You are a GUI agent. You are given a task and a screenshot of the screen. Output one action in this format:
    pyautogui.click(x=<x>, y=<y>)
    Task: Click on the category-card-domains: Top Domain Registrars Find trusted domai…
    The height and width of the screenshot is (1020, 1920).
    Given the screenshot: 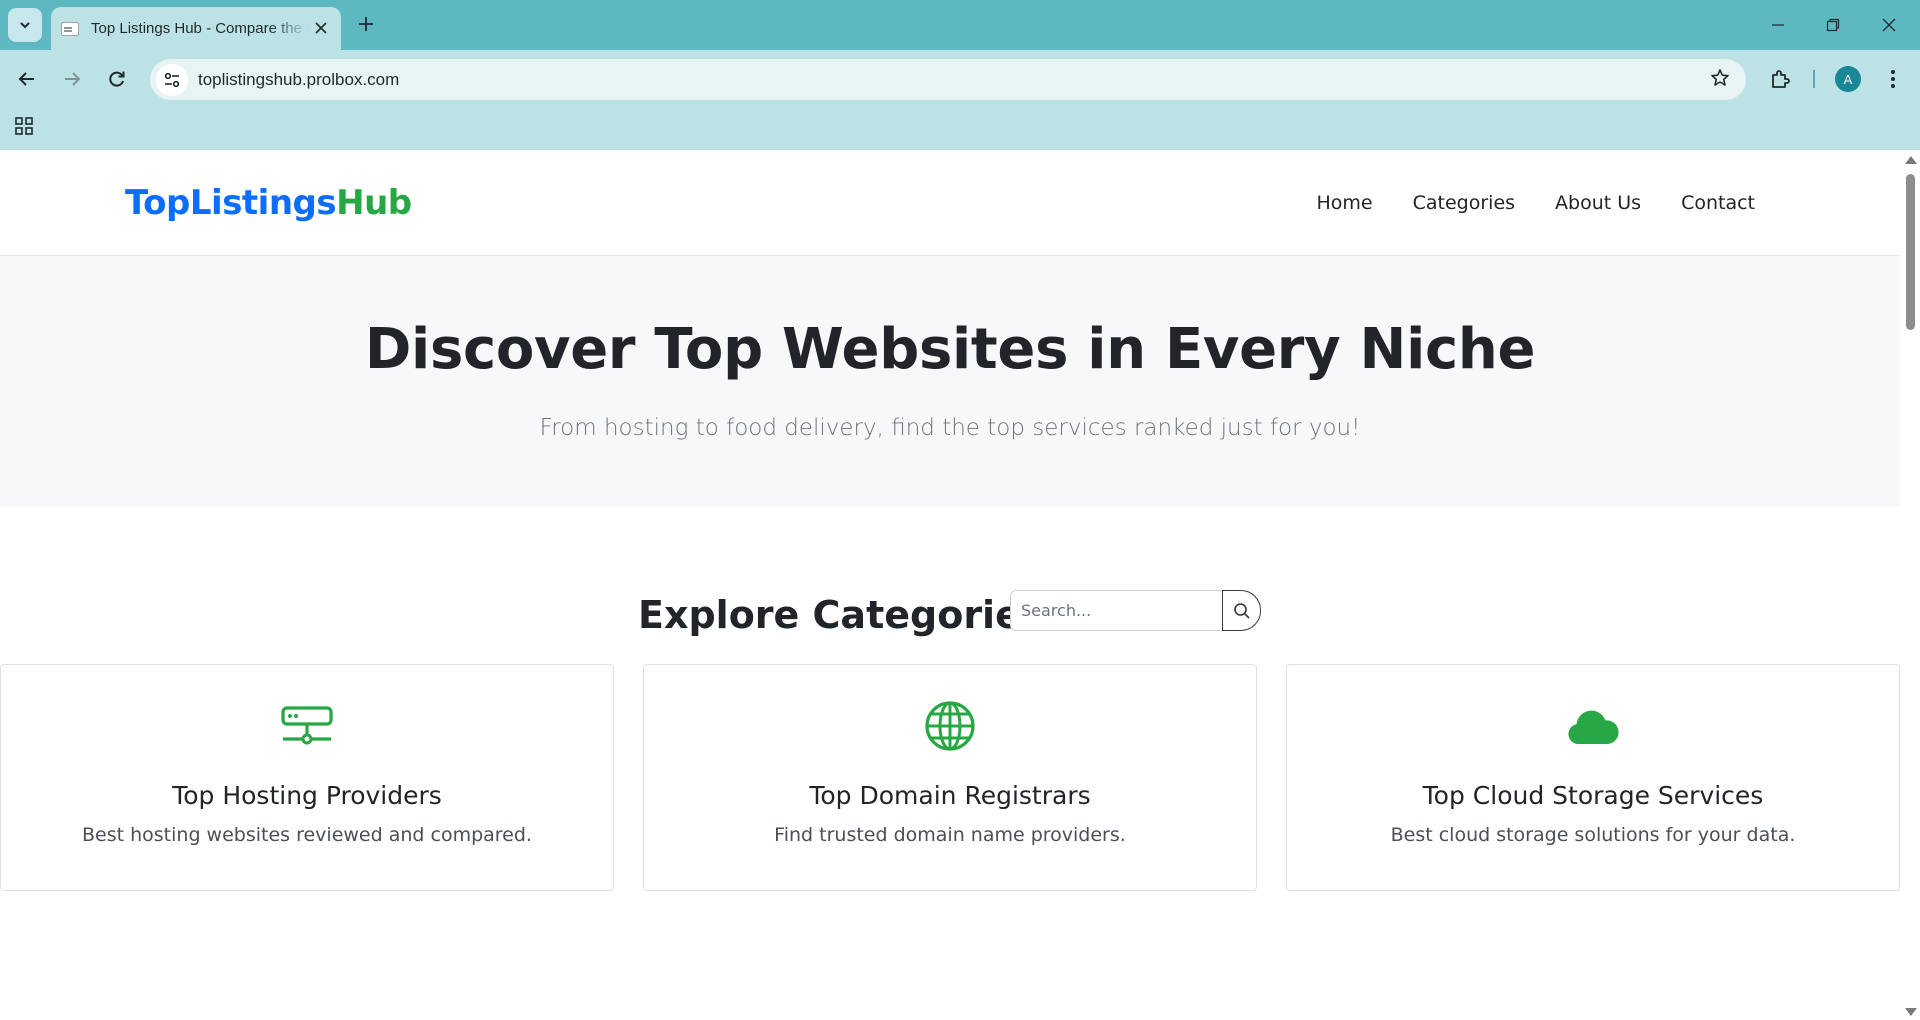 What is the action you would take?
    pyautogui.click(x=950, y=777)
    